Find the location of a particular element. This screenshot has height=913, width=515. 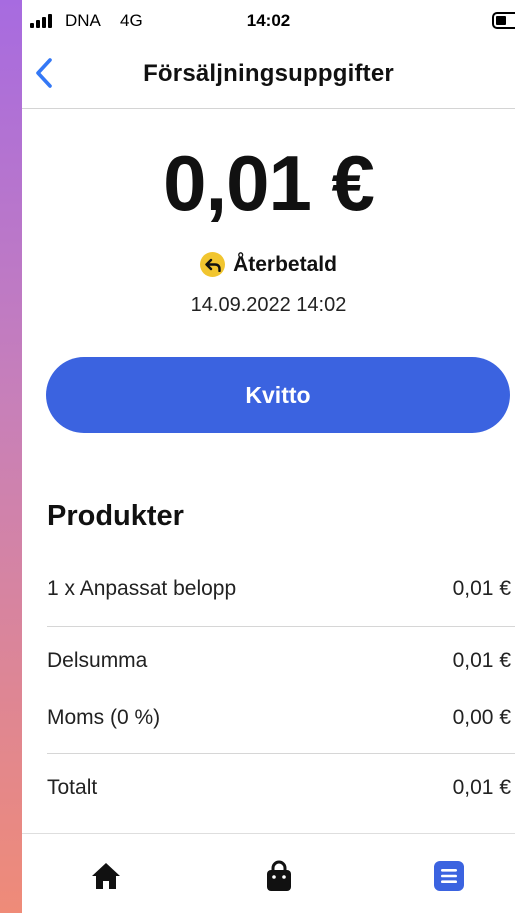

vat-label: Moms (0 %) is located at coordinates (104, 717).